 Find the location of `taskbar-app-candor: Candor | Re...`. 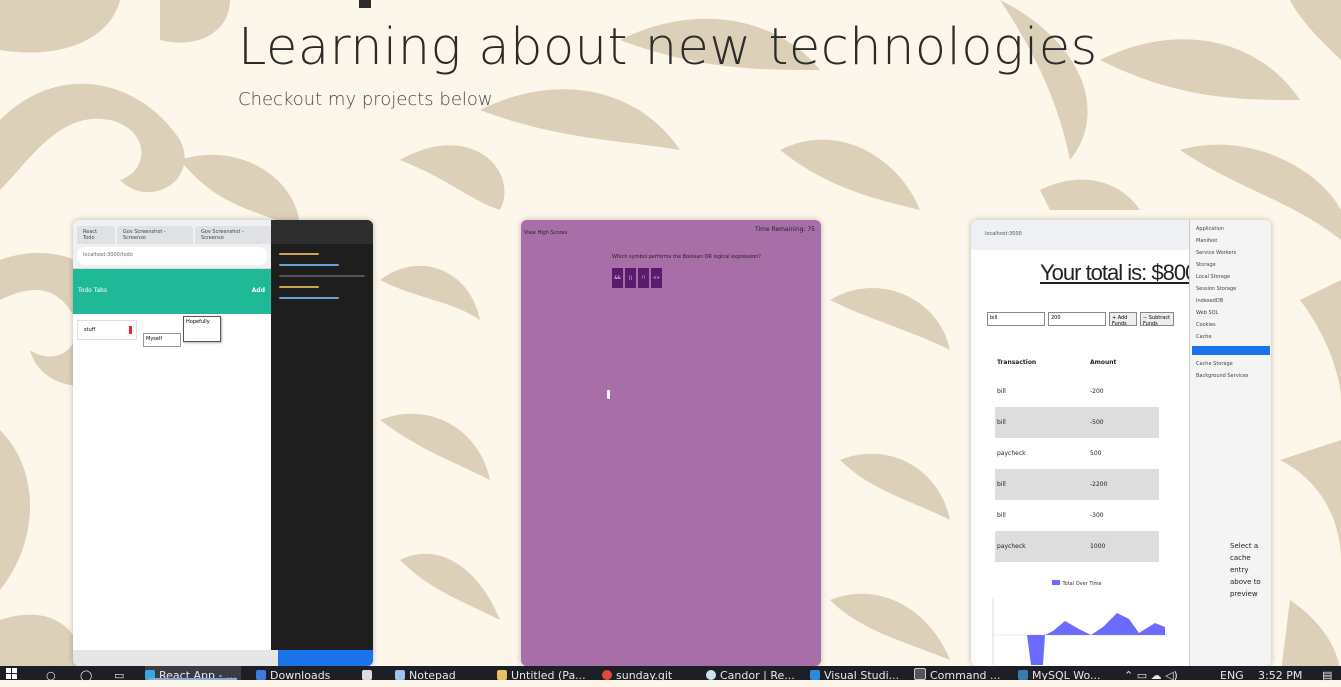

taskbar-app-candor: Candor | Re... is located at coordinates (752, 674).